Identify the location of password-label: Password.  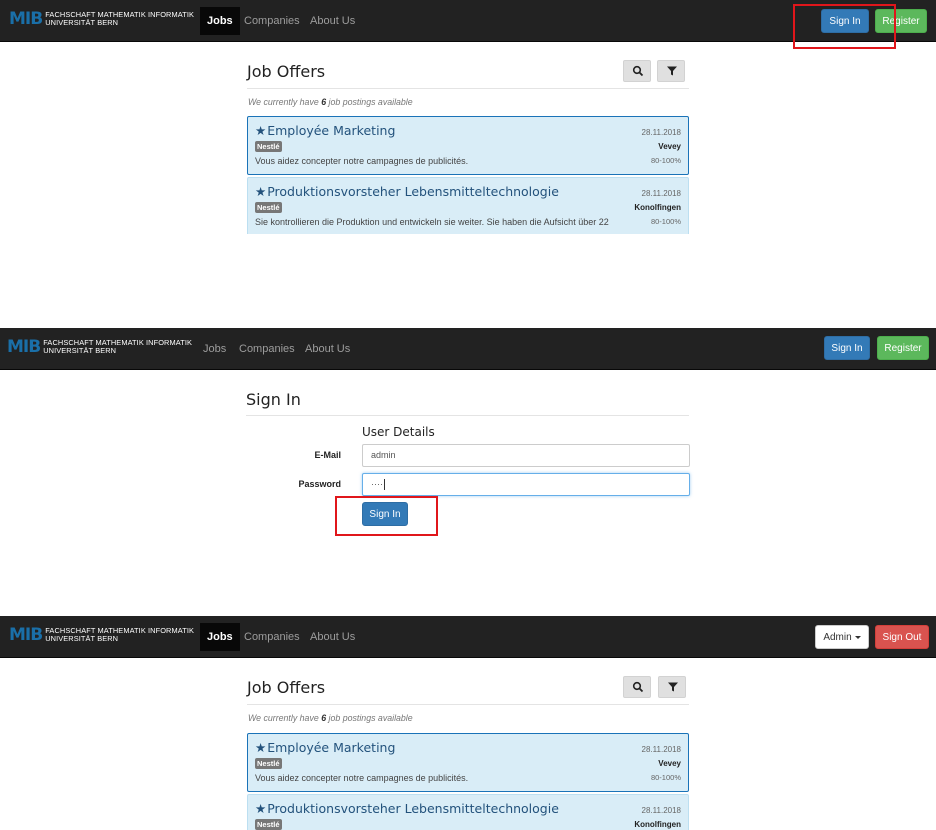
(319, 484).